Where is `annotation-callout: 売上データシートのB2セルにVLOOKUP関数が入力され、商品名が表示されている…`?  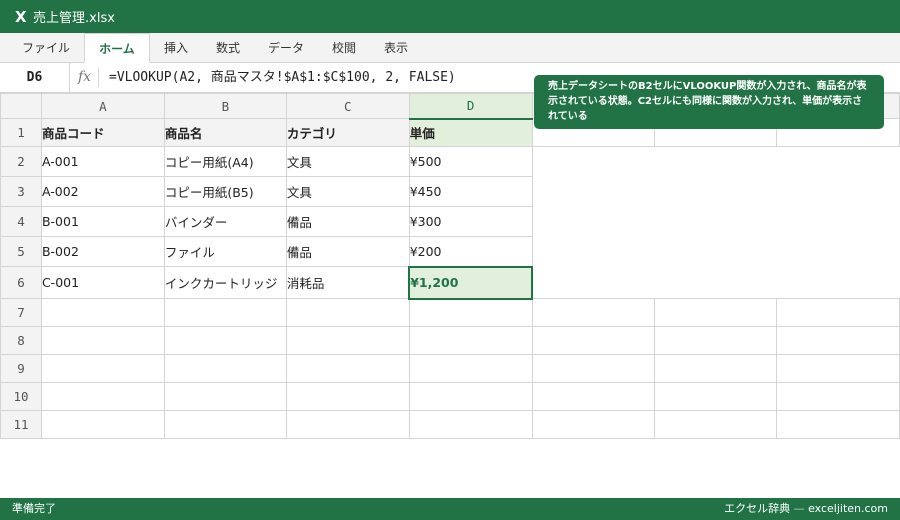 annotation-callout: 売上データシートのB2セルにVLOOKUP関数が入力され、商品名が表示されている… is located at coordinates (709, 102).